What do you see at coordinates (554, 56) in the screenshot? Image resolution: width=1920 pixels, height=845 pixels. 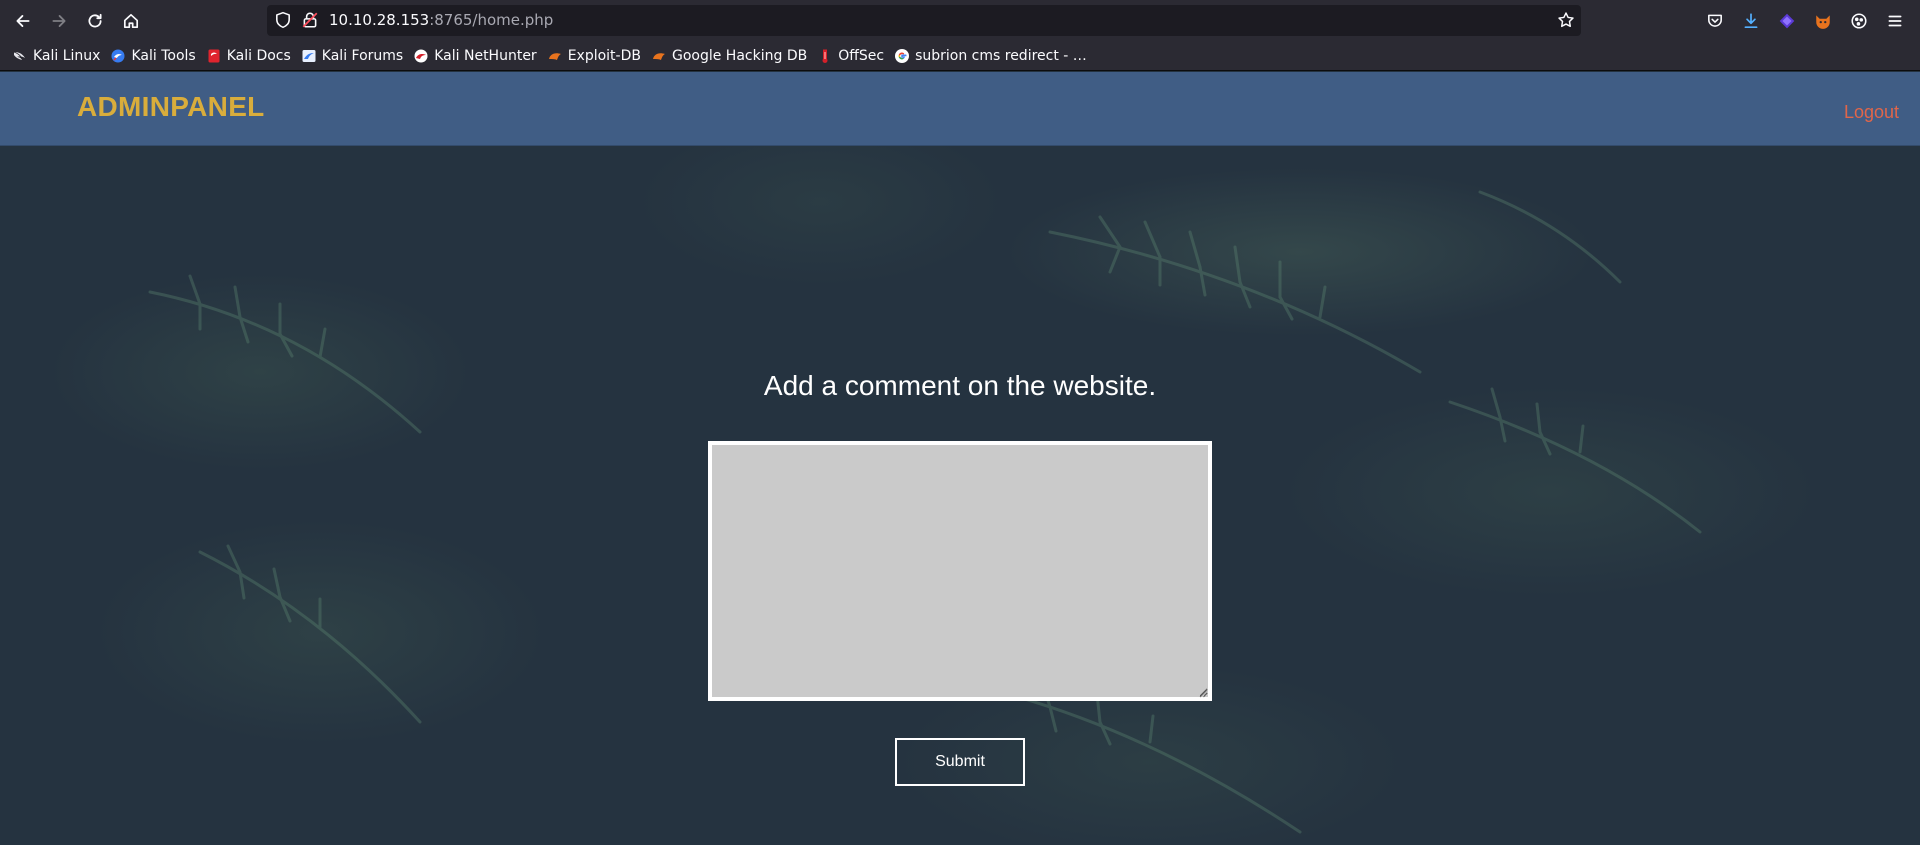 I see `exploit-db-icon` at bounding box center [554, 56].